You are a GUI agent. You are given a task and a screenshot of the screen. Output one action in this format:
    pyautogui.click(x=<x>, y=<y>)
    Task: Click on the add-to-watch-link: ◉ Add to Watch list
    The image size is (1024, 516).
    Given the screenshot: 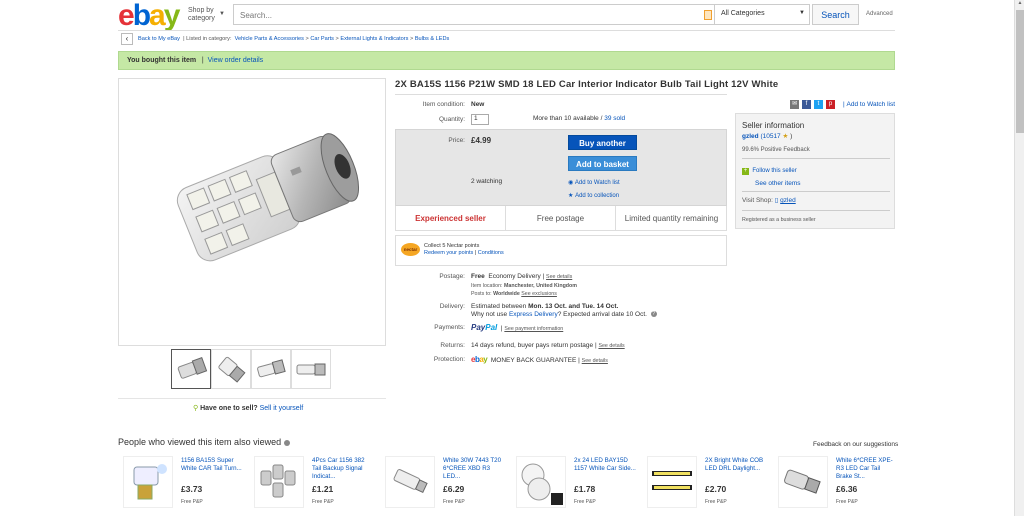 What is the action you would take?
    pyautogui.click(x=594, y=182)
    